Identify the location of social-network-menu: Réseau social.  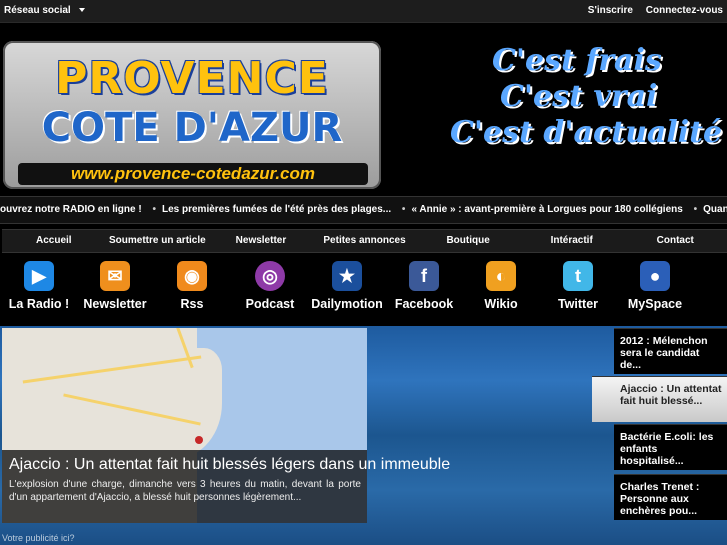
(44, 10).